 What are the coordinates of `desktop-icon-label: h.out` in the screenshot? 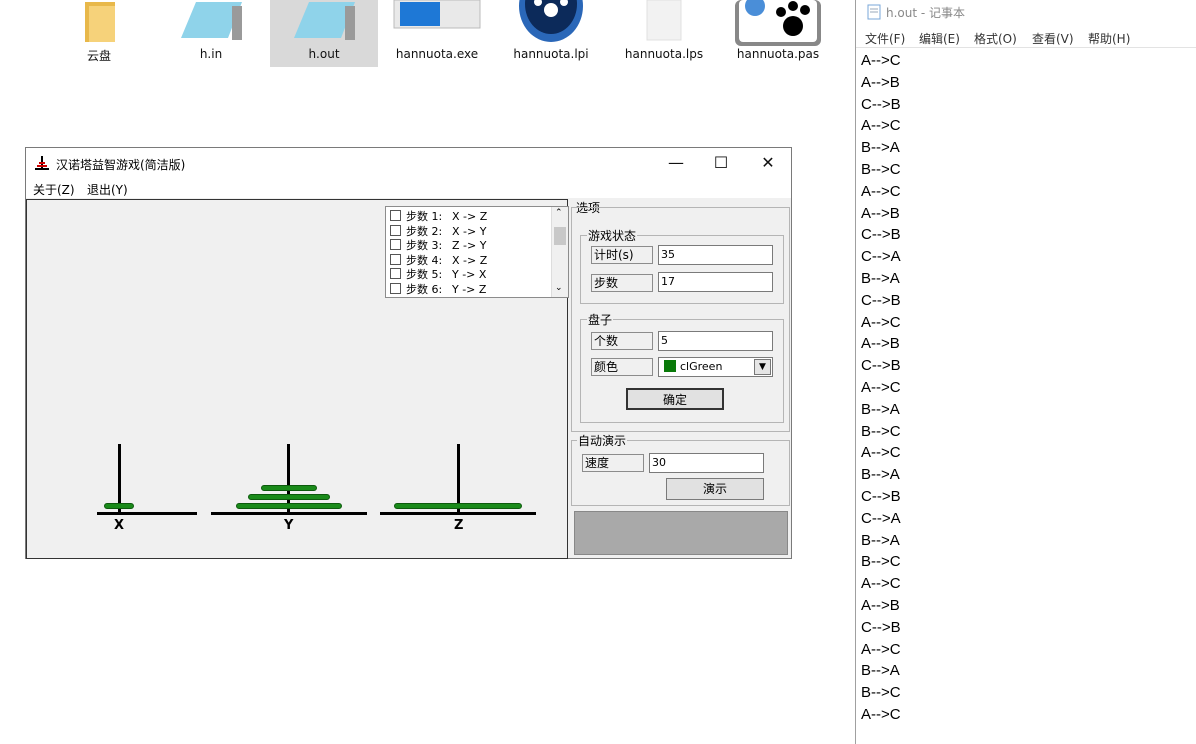 It's located at (324, 54).